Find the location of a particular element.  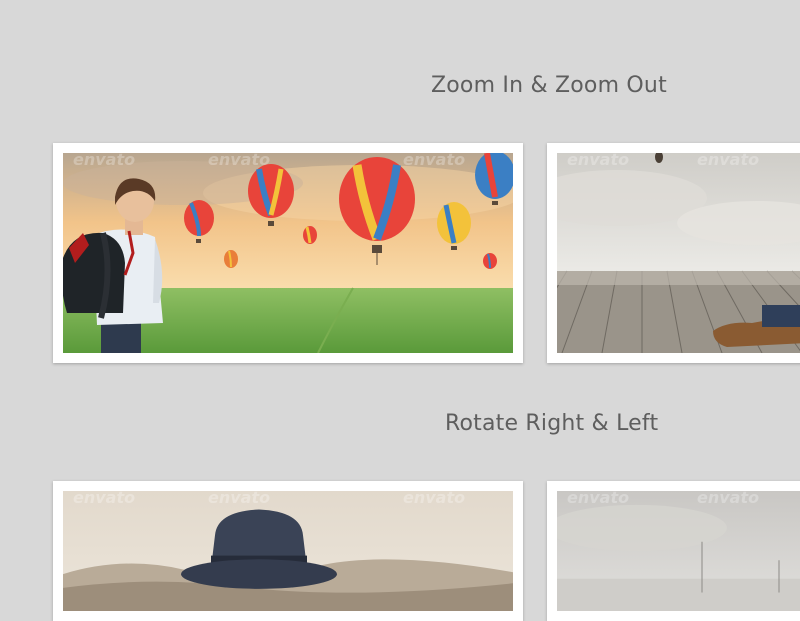

photo-misty-sea: envato envato is located at coordinates (678, 551).